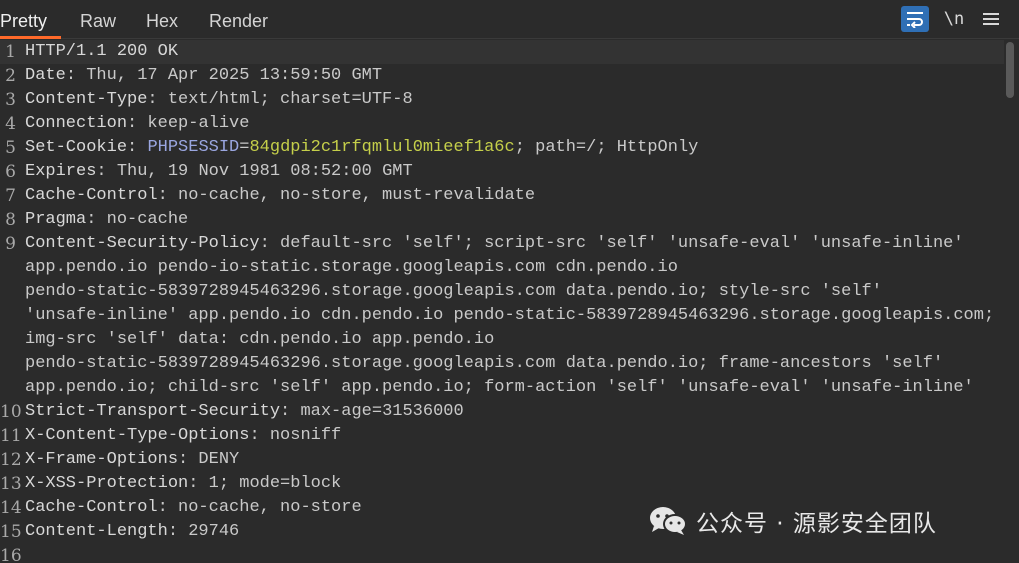 Image resolution: width=1019 pixels, height=563 pixels. I want to click on text-wrap-button, so click(915, 19).